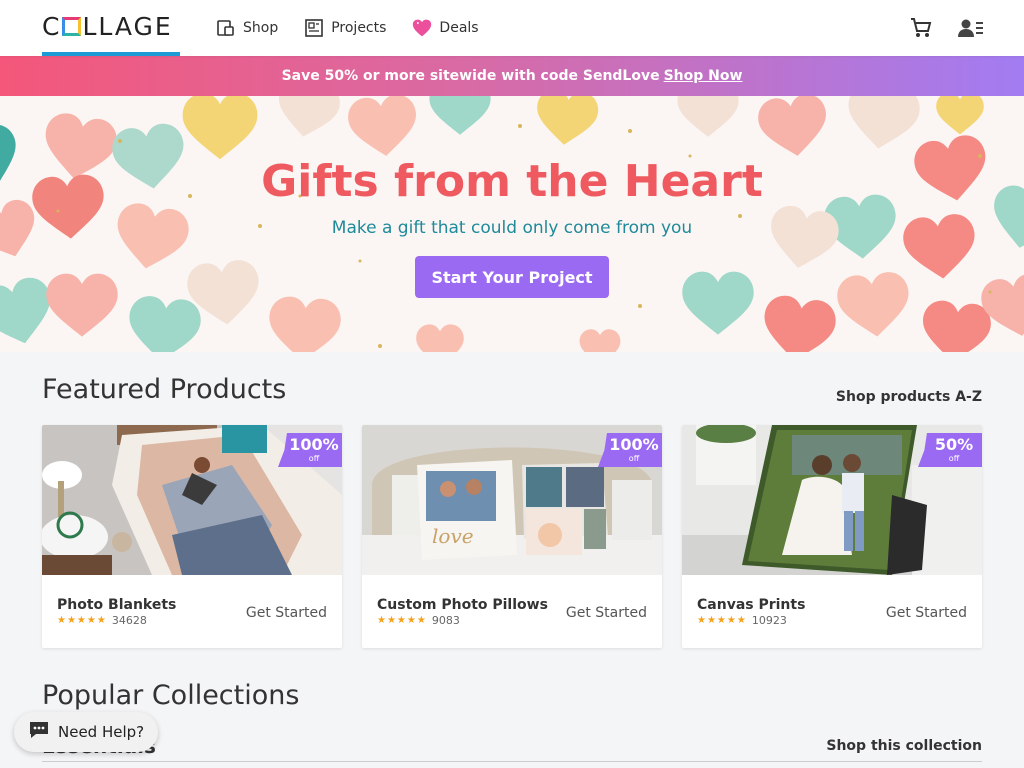  I want to click on featured-products-title: Featured Products, so click(164, 389).